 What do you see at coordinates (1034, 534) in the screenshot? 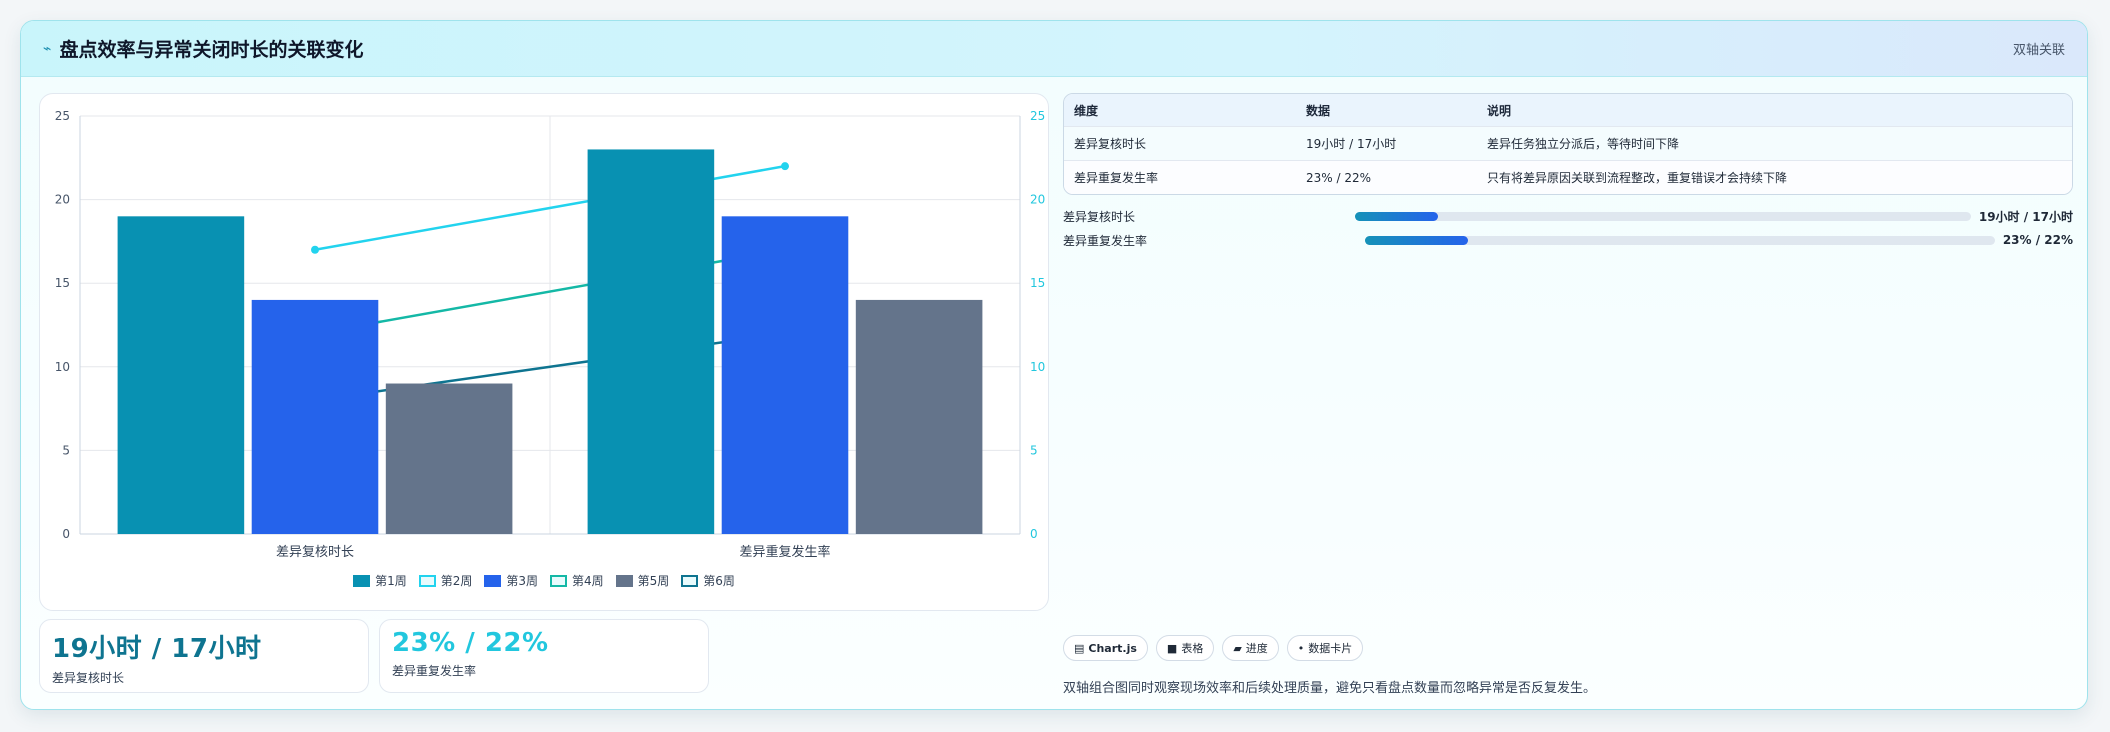
I see `y2-tick-label: 0` at bounding box center [1034, 534].